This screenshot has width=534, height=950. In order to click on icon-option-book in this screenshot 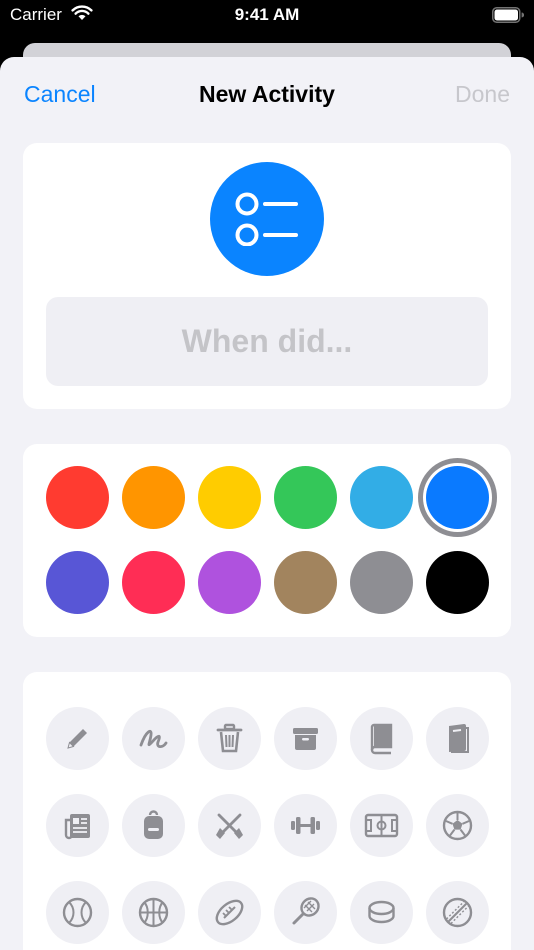, I will do `click(381, 738)`.